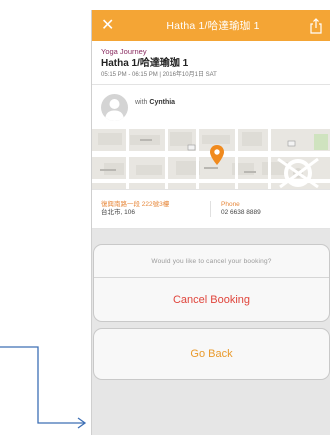 Image resolution: width=330 pixels, height=435 pixels. I want to click on share-icon, so click(316, 25).